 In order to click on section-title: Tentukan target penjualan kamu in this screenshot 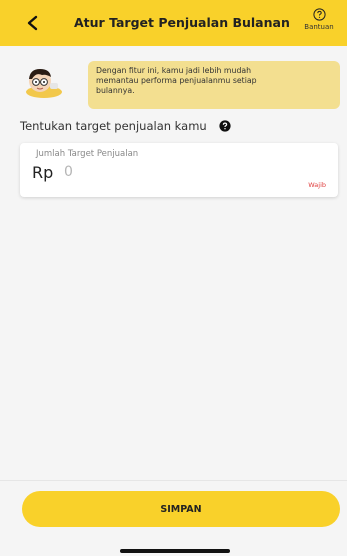, I will do `click(125, 126)`.